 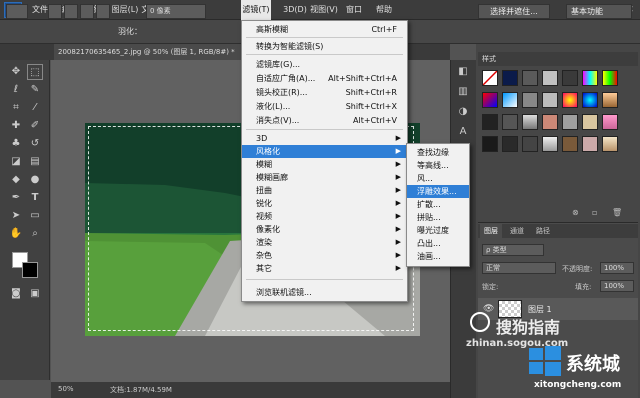 What do you see at coordinates (324, 177) in the screenshot?
I see `menu-item-blur-gallery: 模糊画廊 ▶` at bounding box center [324, 177].